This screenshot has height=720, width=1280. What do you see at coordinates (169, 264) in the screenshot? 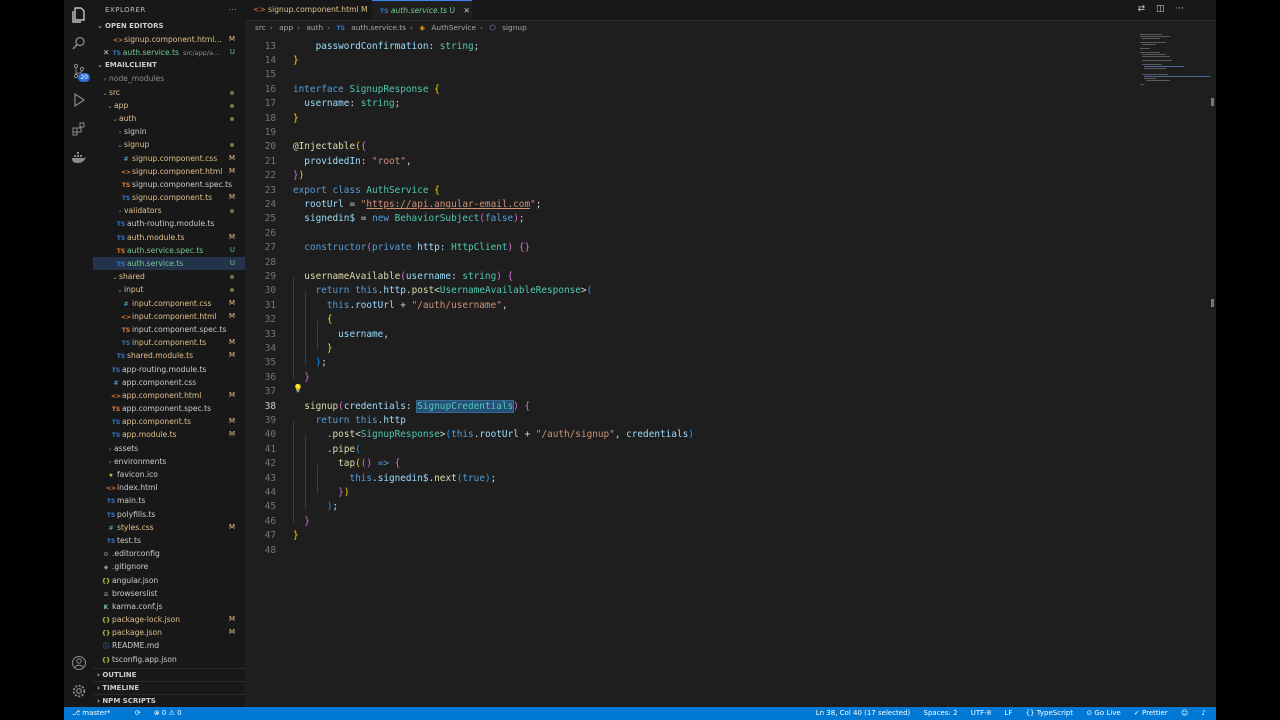
I see `tree-file: TS auth.service.ts U` at bounding box center [169, 264].